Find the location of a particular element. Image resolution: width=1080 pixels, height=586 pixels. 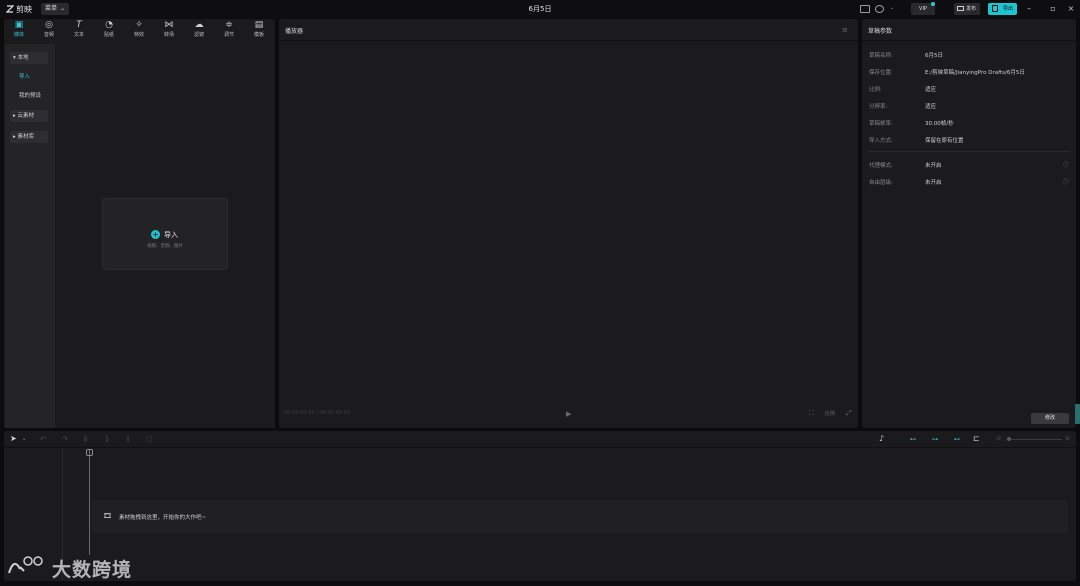

auto-snap-icon: ⊶ is located at coordinates (935, 439).